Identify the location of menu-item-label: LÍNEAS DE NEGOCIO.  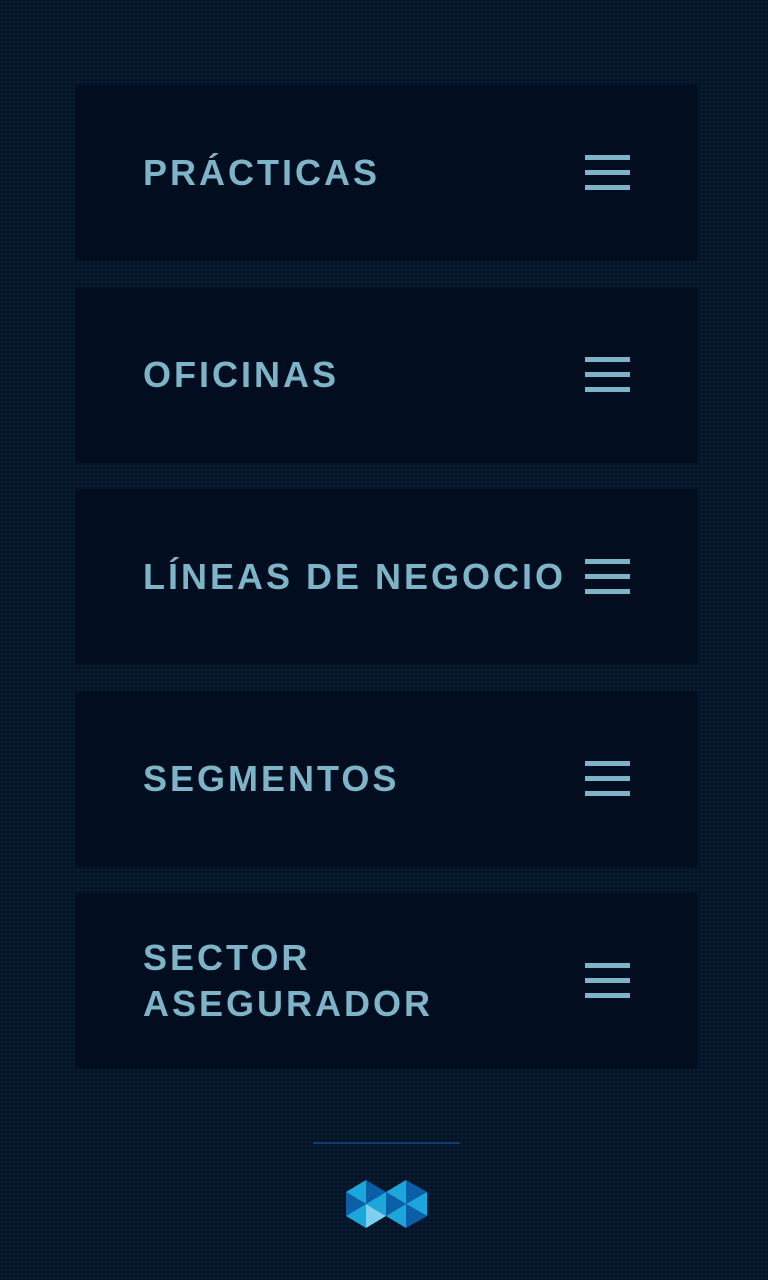
(355, 576).